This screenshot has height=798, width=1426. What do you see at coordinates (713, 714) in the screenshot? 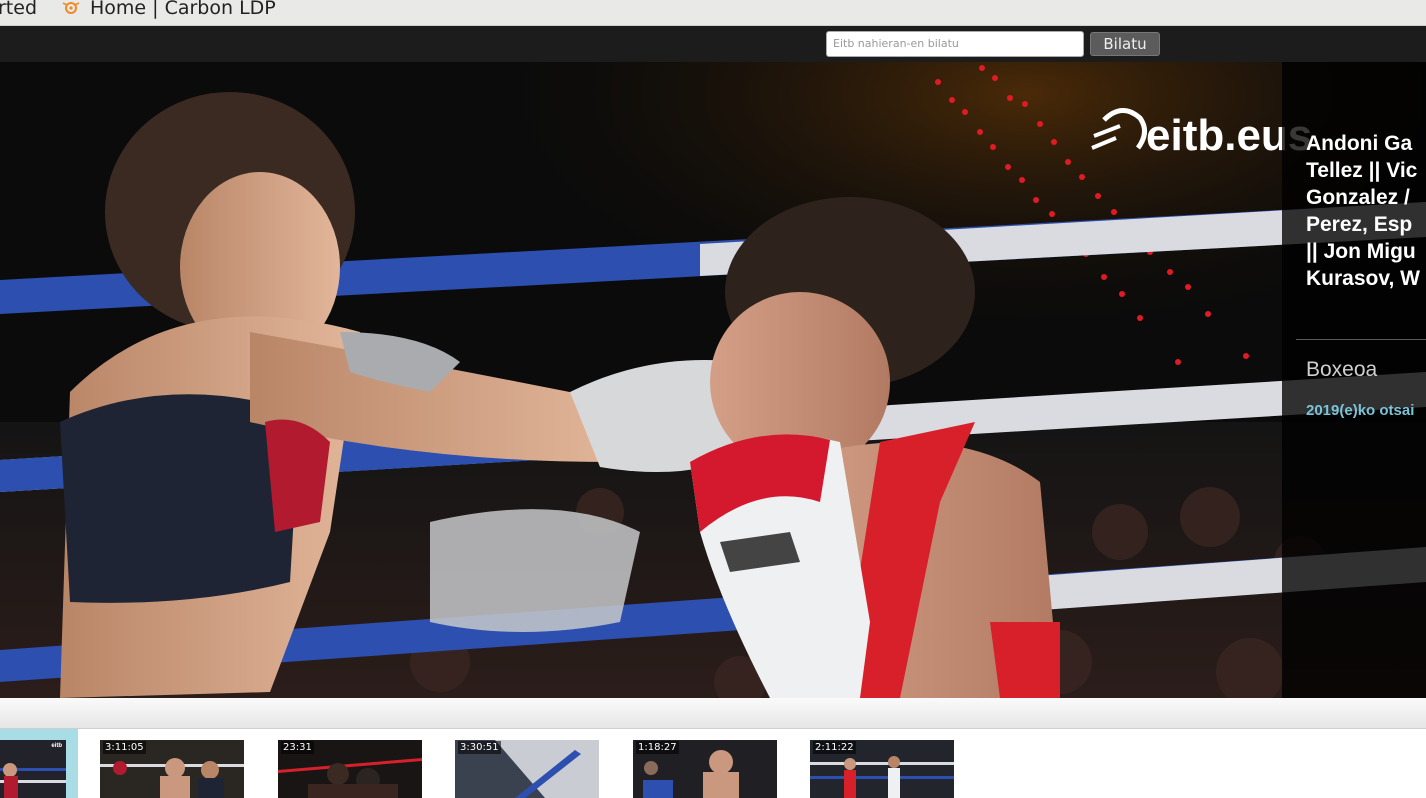
I see `carousel-header` at bounding box center [713, 714].